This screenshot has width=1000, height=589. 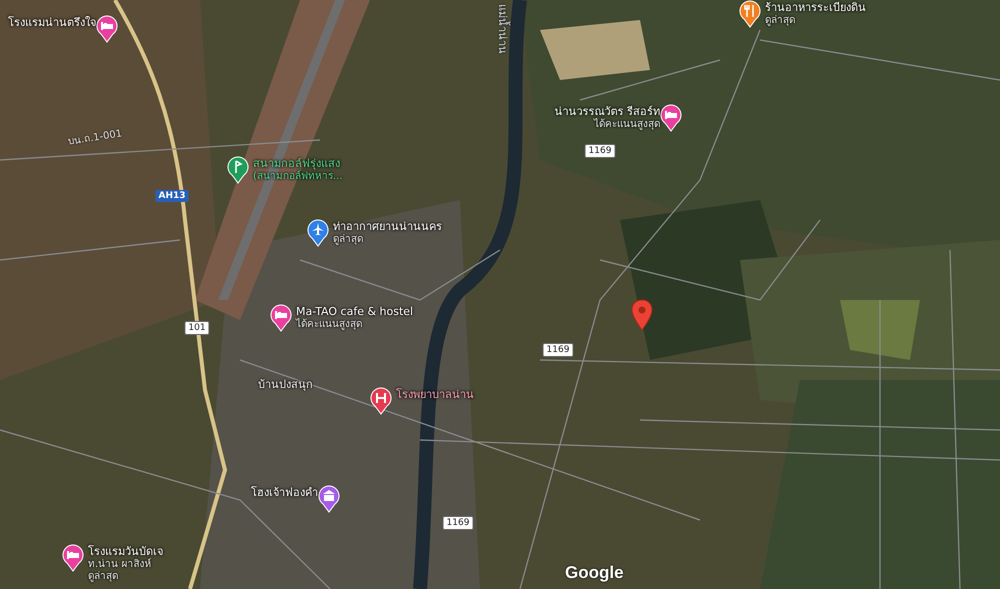 I want to click on golf-pin-icon, so click(x=238, y=170).